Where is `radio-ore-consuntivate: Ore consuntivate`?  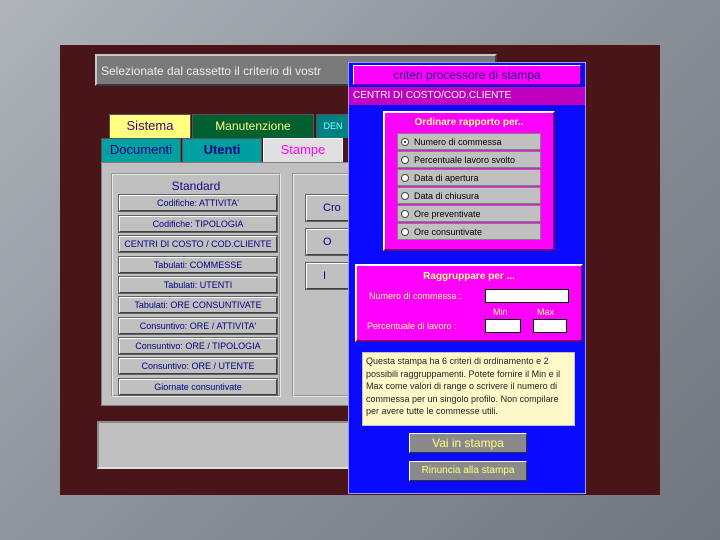
radio-ore-consuntivate: Ore consuntivate is located at coordinates (469, 231).